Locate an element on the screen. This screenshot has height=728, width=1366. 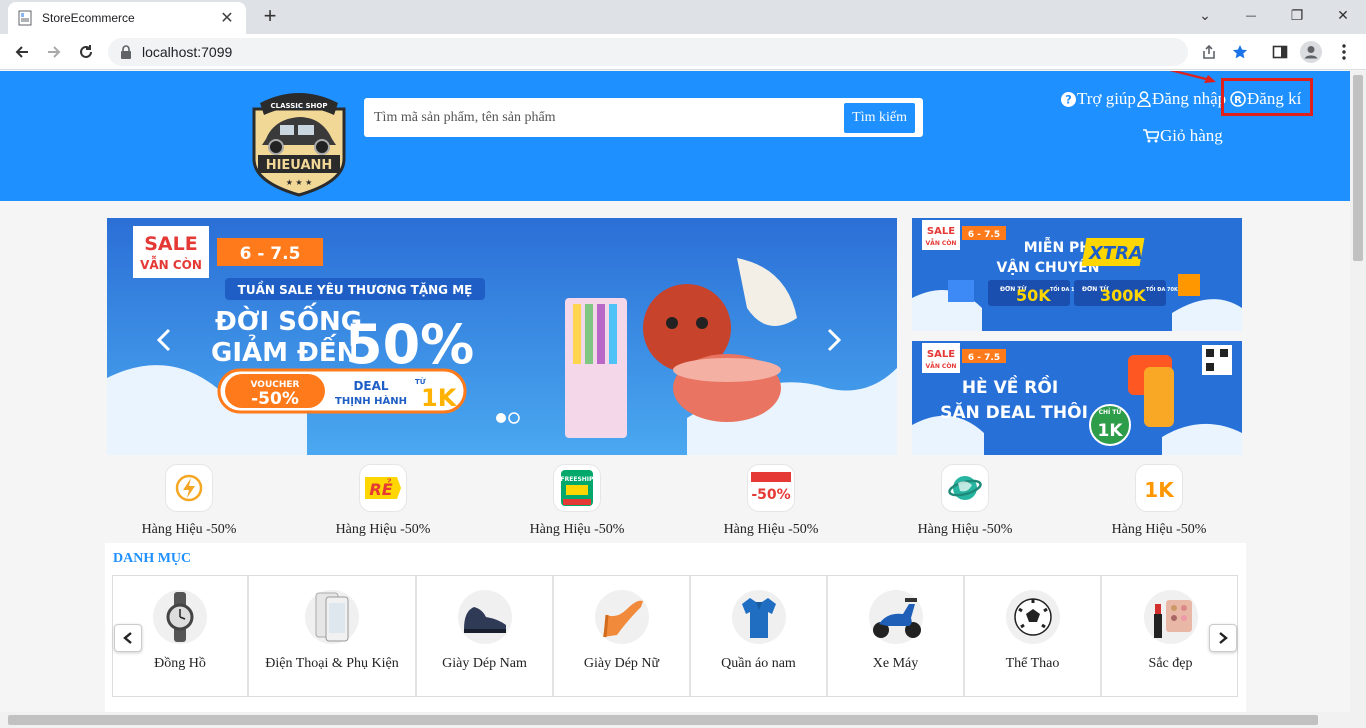
side1-date: 6 - 7.5 is located at coordinates (984, 235).